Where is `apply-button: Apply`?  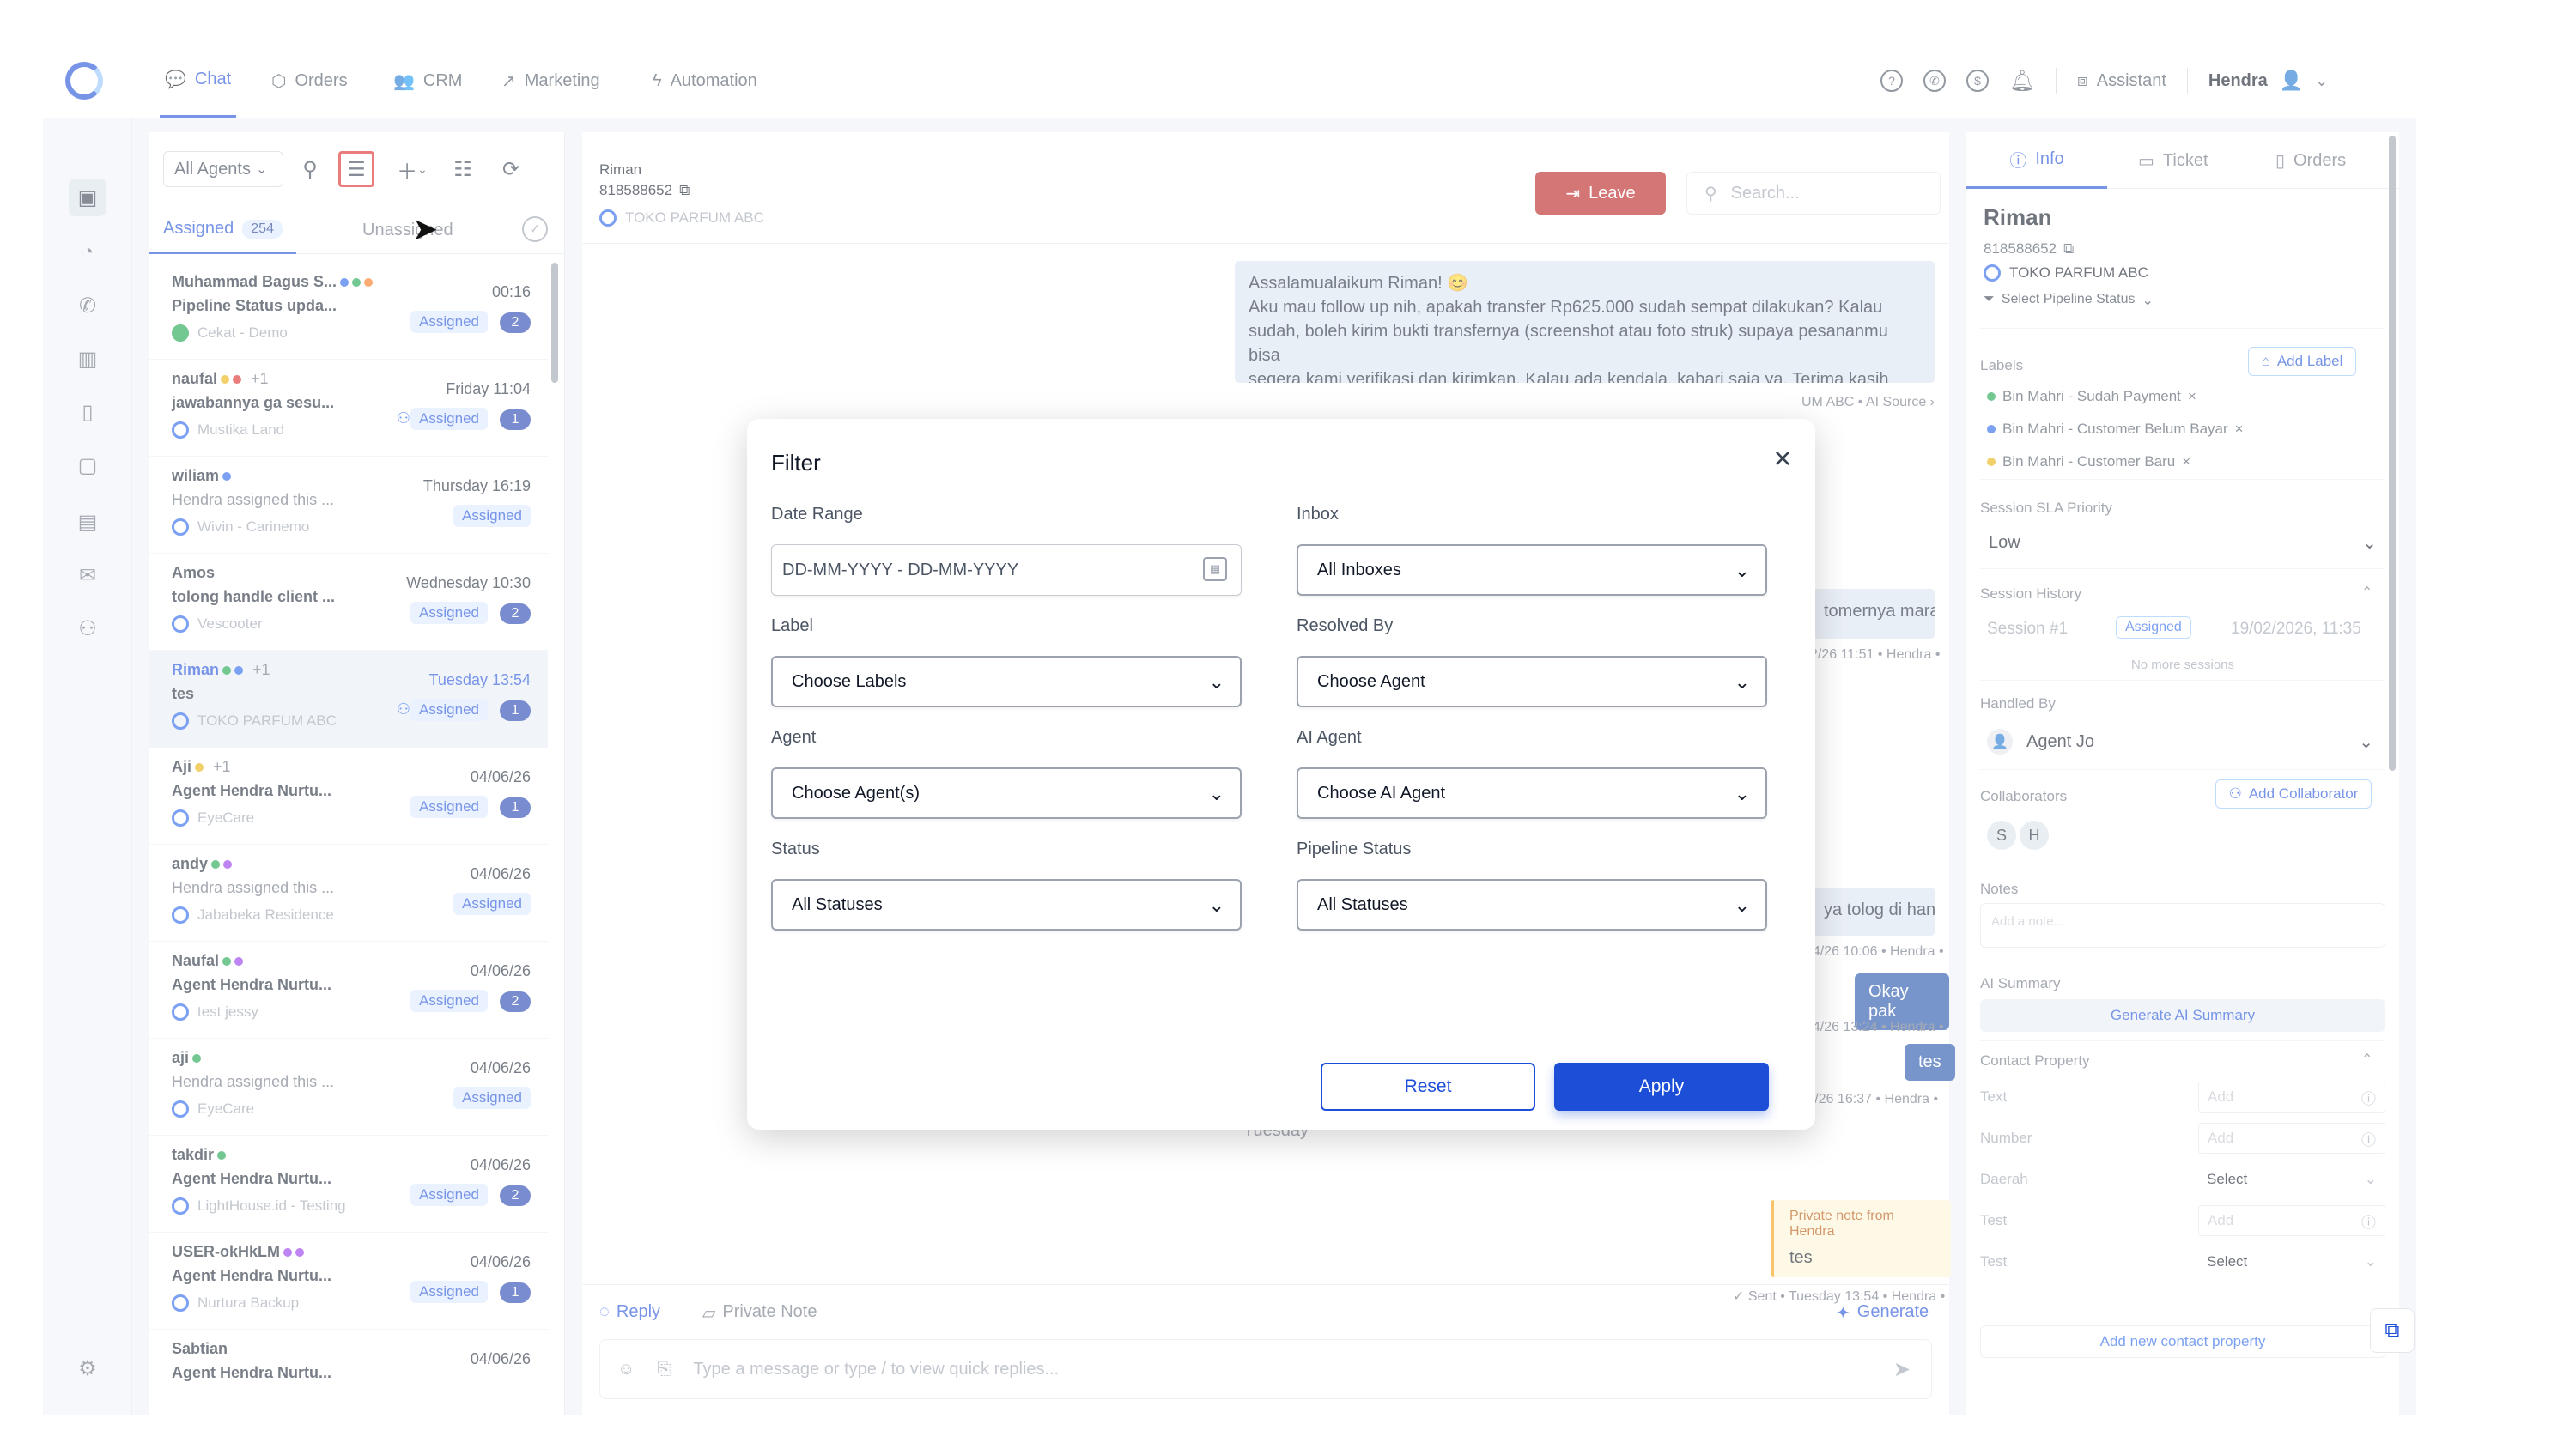 apply-button: Apply is located at coordinates (1661, 1087).